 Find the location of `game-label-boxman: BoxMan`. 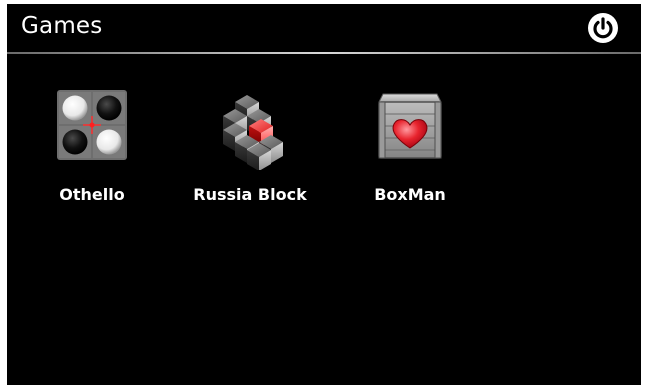

game-label-boxman: BoxMan is located at coordinates (410, 194).